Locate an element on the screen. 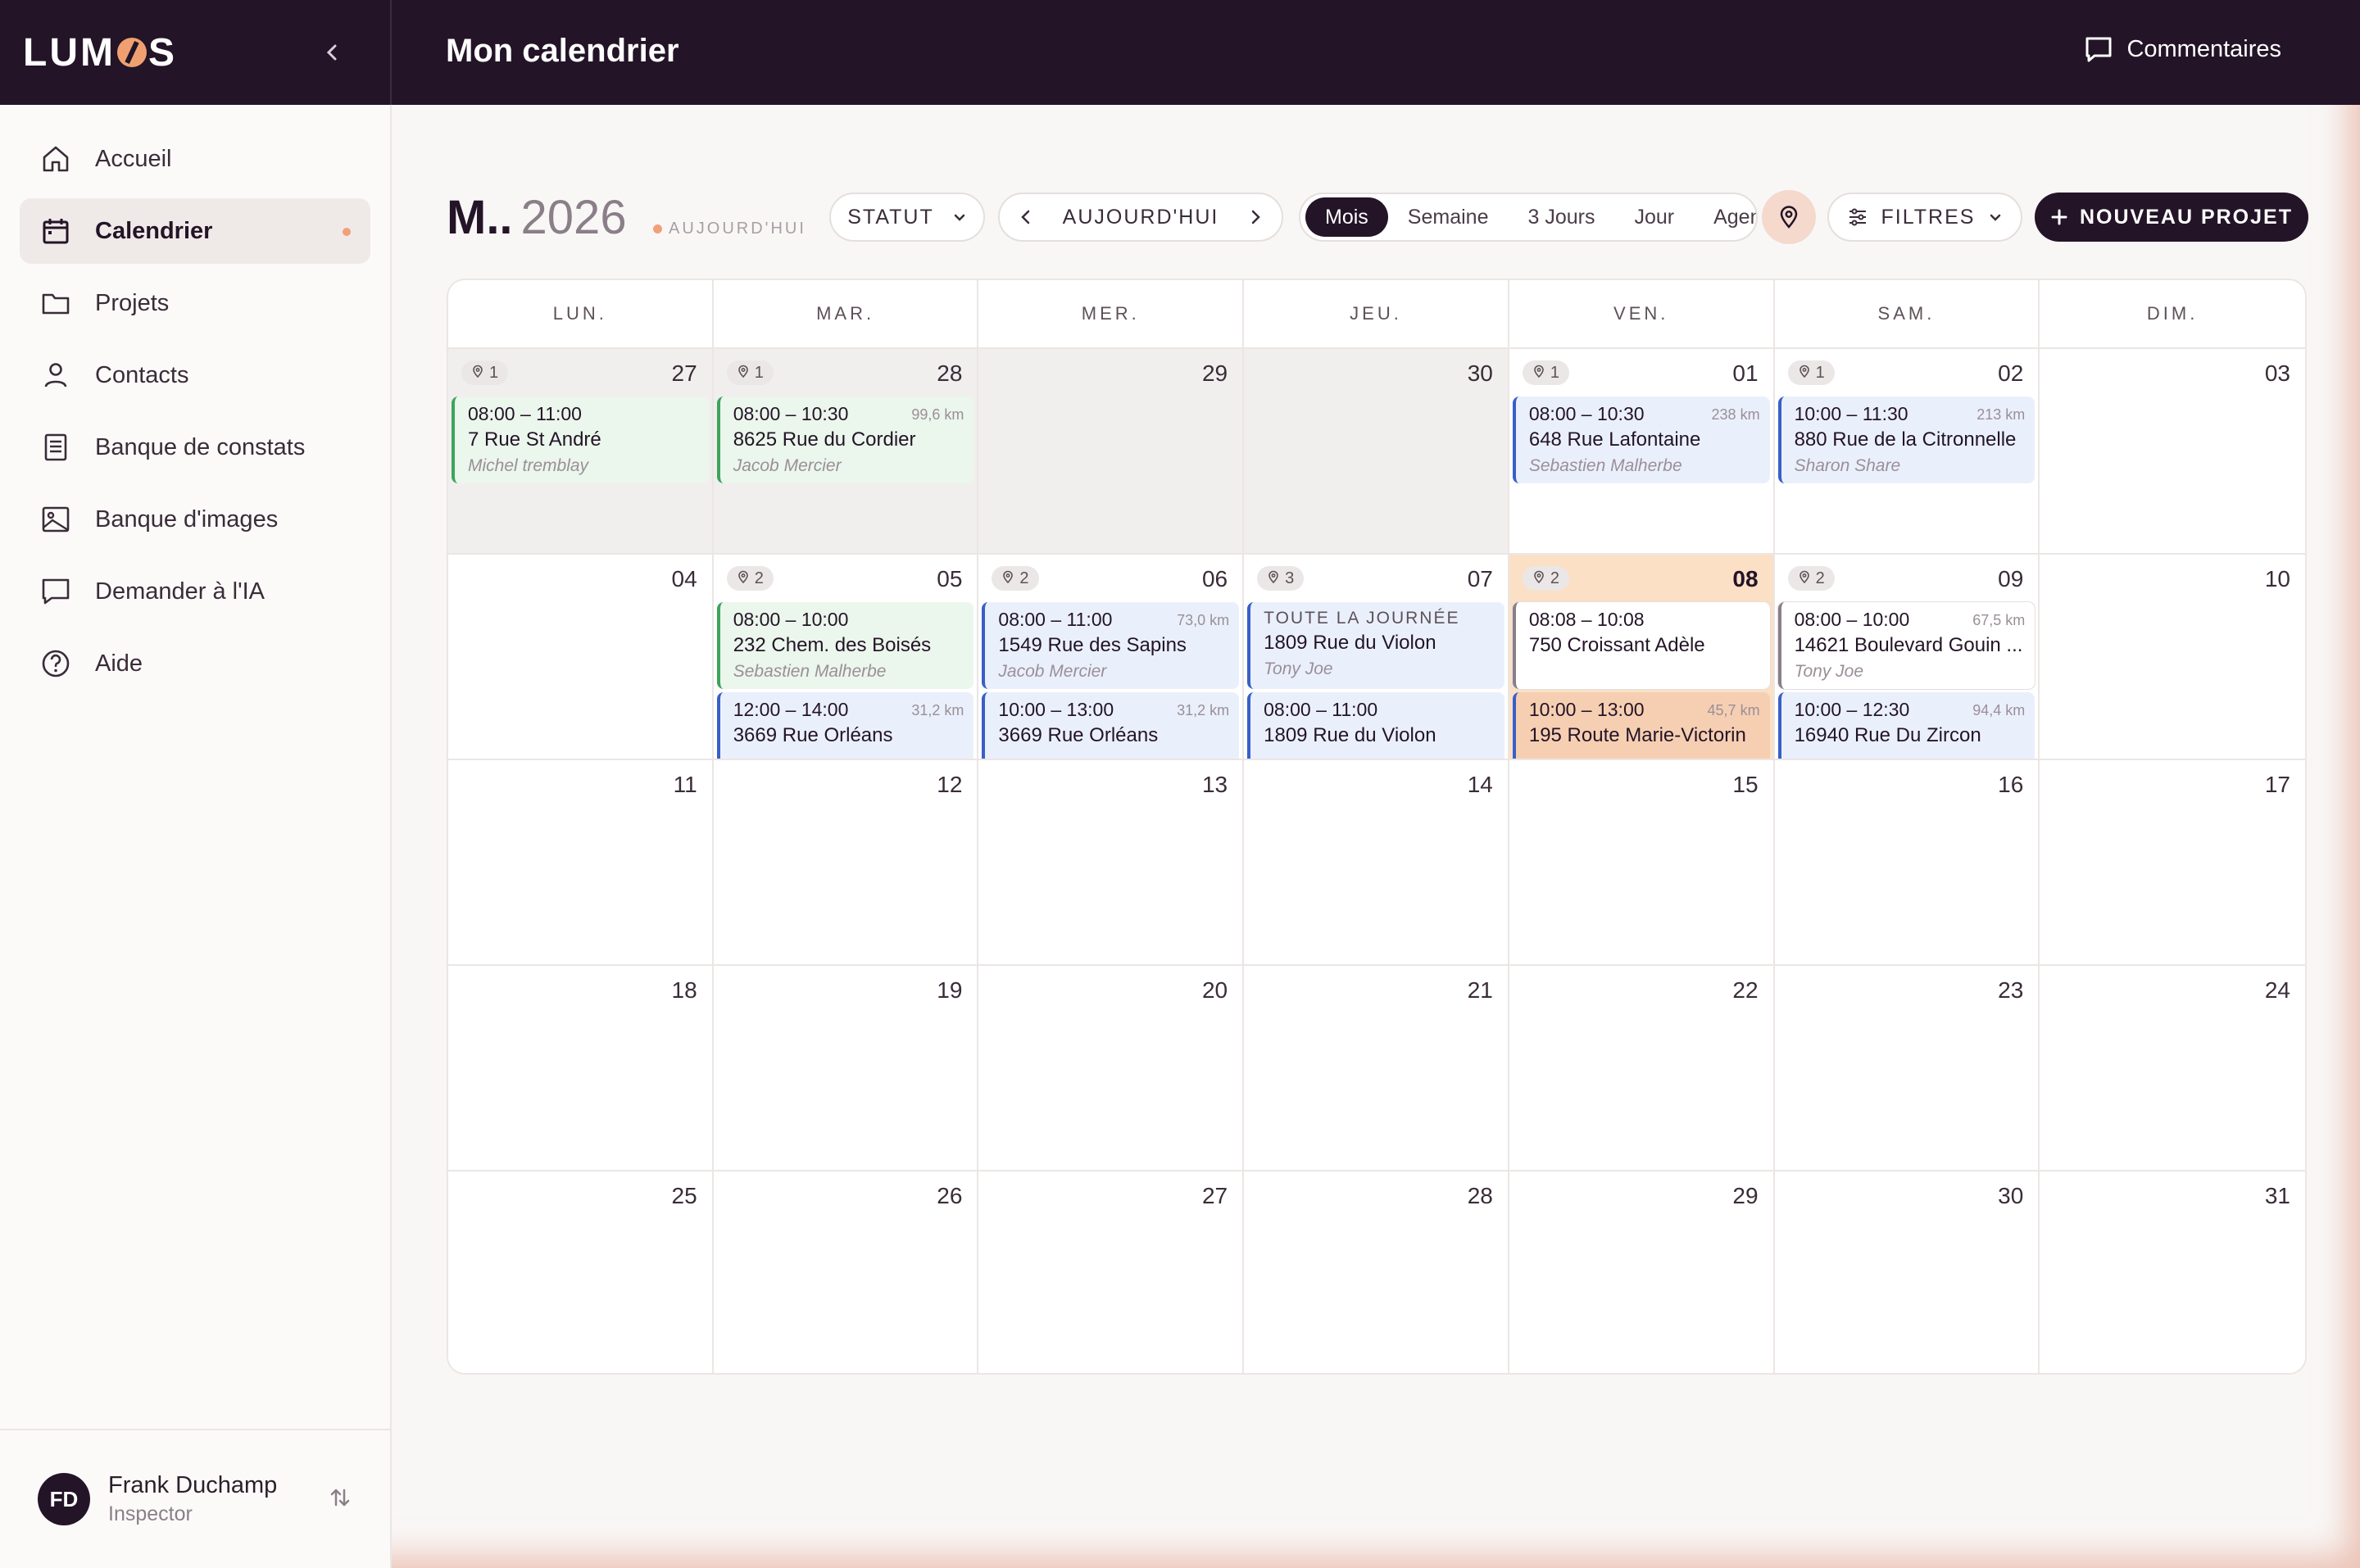 The image size is (2360, 1568). next-icon is located at coordinates (1255, 217).